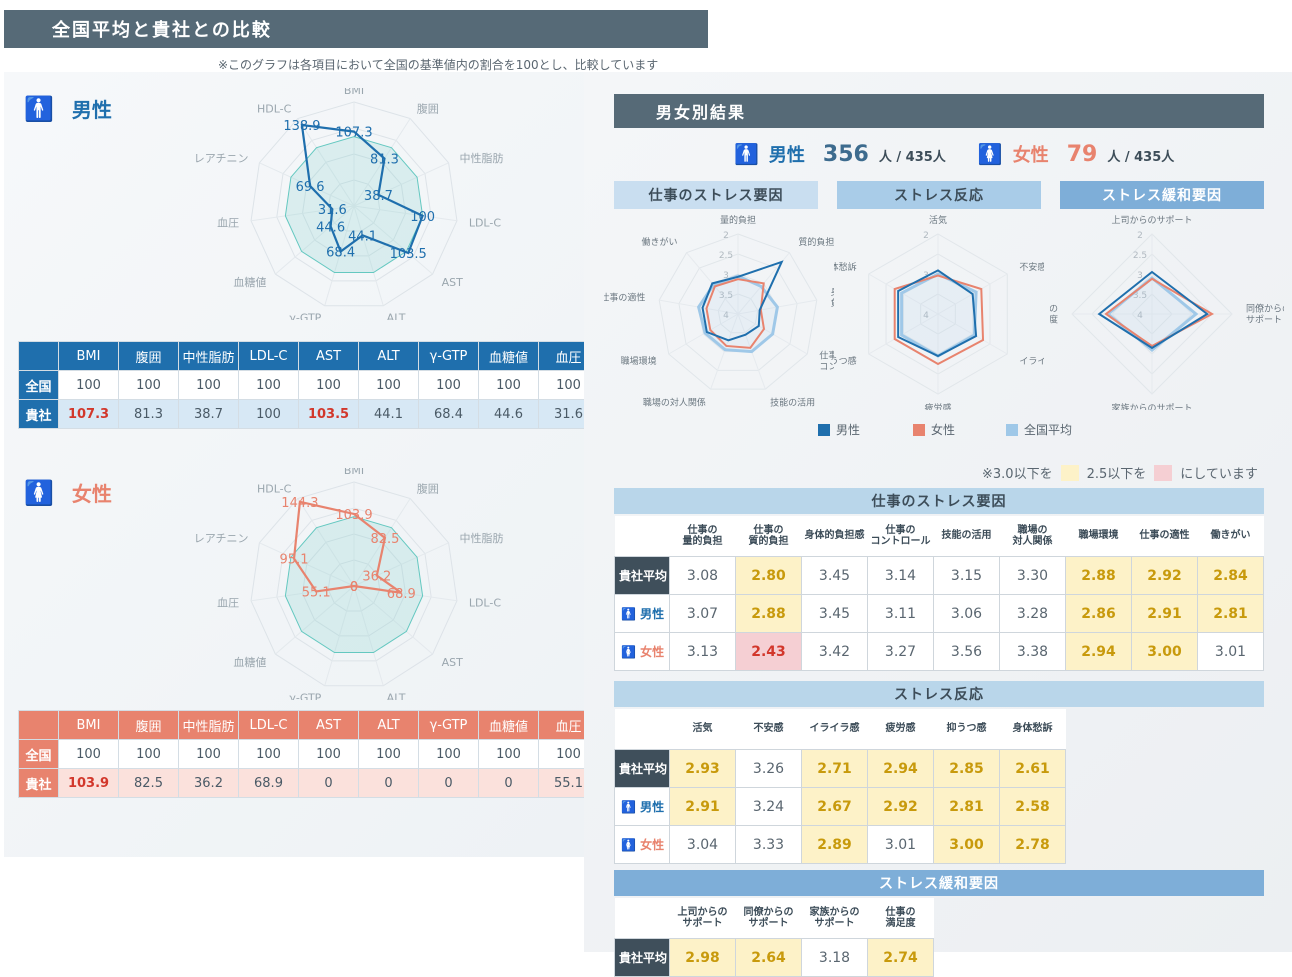 The width and height of the screenshot is (1292, 977). I want to click on female-col-header: 腹囲, so click(148, 725).